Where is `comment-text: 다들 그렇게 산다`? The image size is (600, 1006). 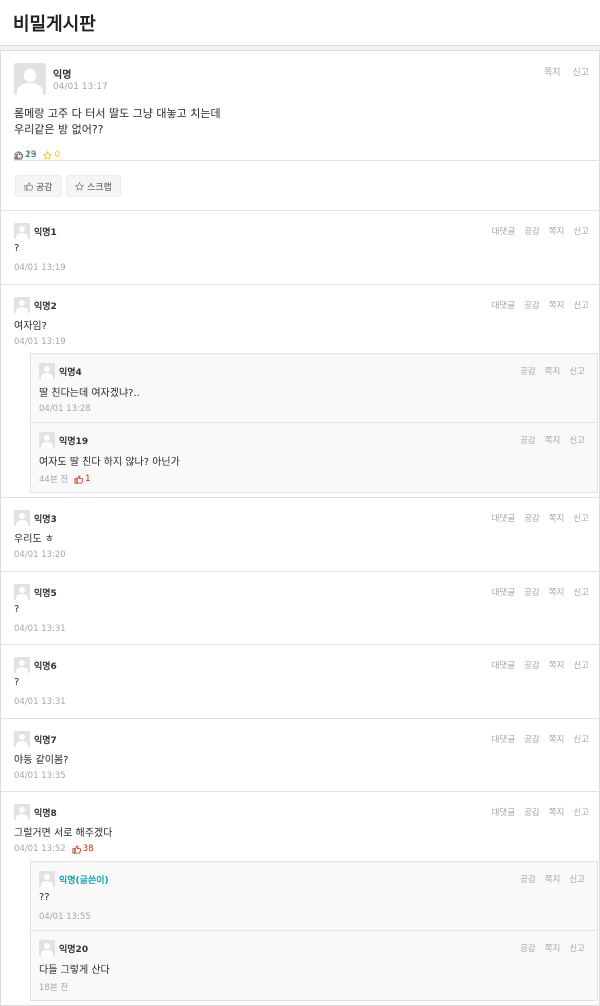
comment-text: 다들 그렇게 산다 is located at coordinates (74, 970).